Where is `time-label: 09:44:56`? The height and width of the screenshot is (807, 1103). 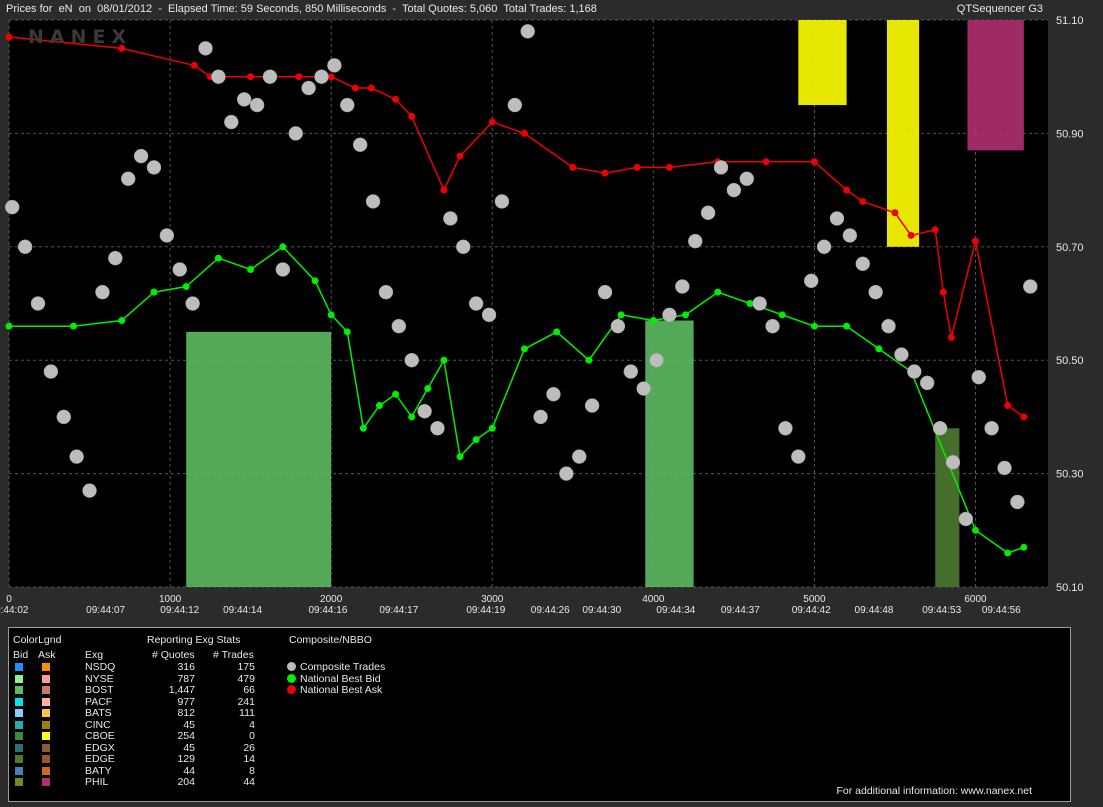 time-label: 09:44:56 is located at coordinates (1001, 610).